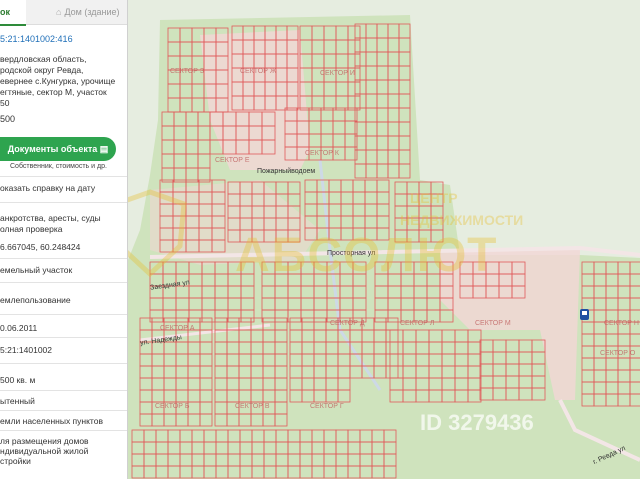 This screenshot has width=640, height=479. Describe the element at coordinates (621, 323) in the screenshot. I see `sector-label-n: СЕКТОР Н` at that location.